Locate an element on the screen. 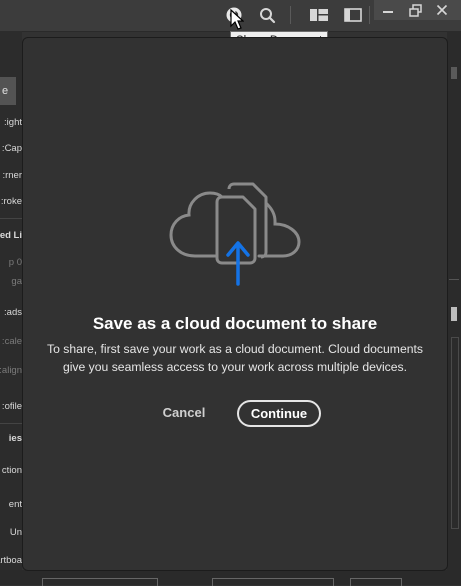 The width and height of the screenshot is (461, 586). panel-label: rner: is located at coordinates (12, 175).